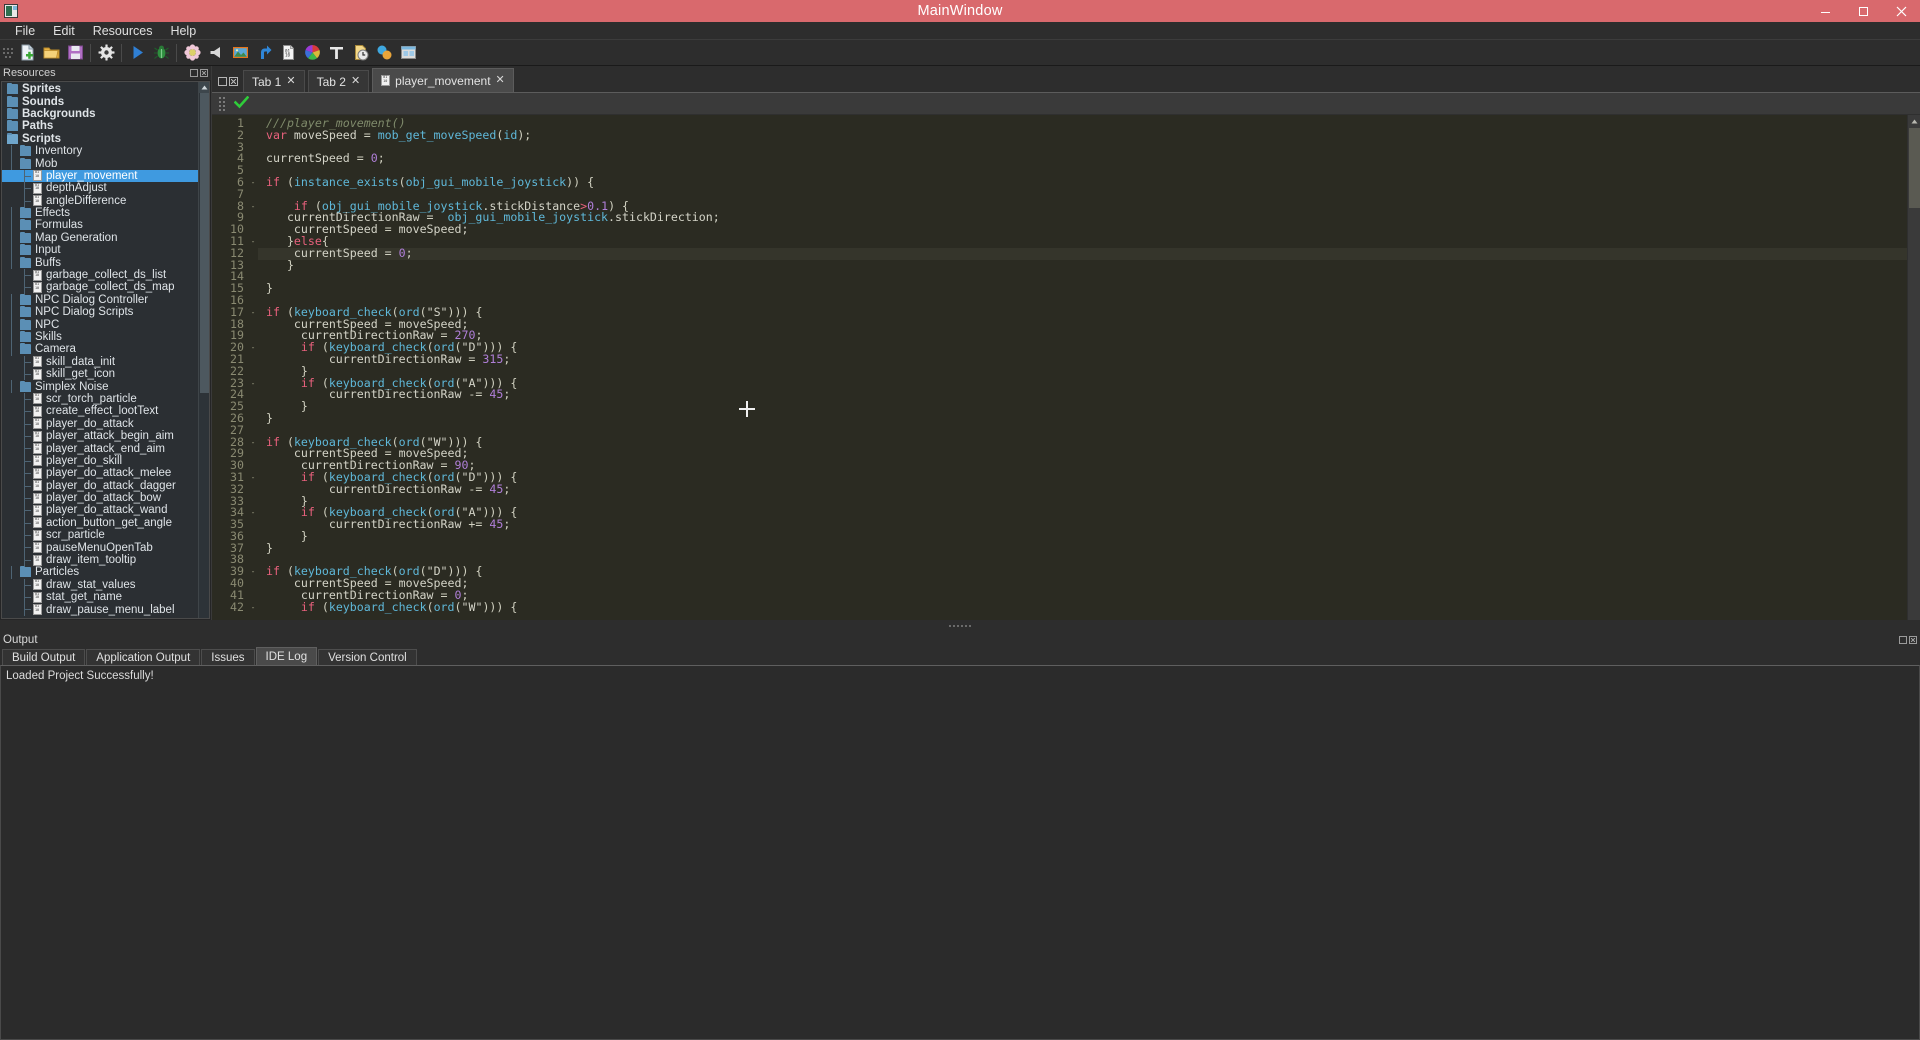 This screenshot has width=1920, height=1040. I want to click on sprite-flower-icon, so click(192, 53).